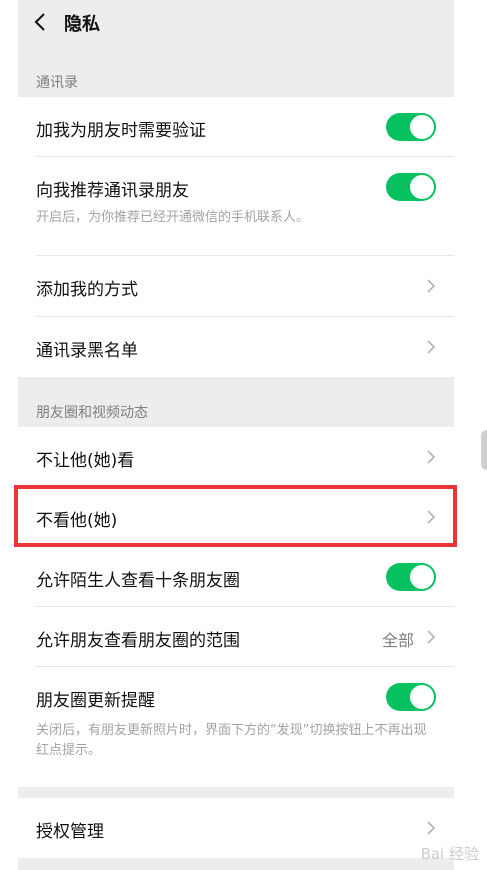  I want to click on verify-friend-toggle, so click(411, 127).